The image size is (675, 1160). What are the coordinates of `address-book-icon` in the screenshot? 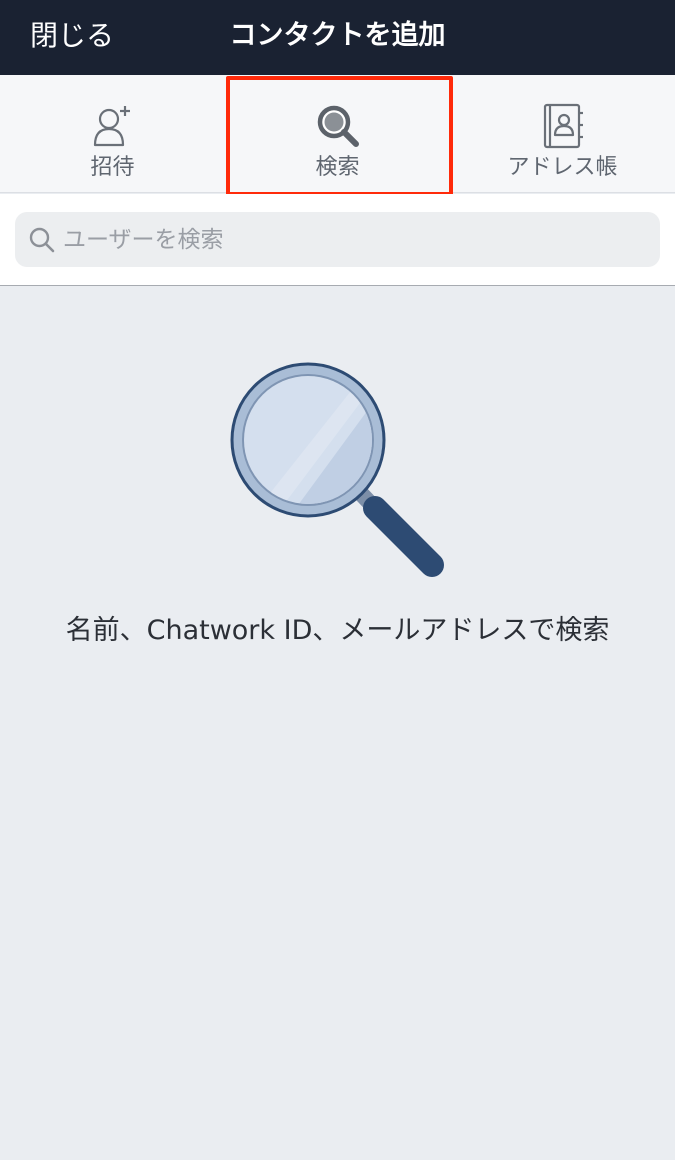 It's located at (562, 126).